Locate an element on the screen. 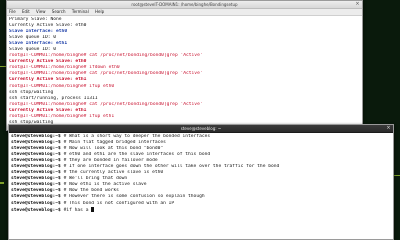  wallpaper-accent-line is located at coordinates (2, 183).